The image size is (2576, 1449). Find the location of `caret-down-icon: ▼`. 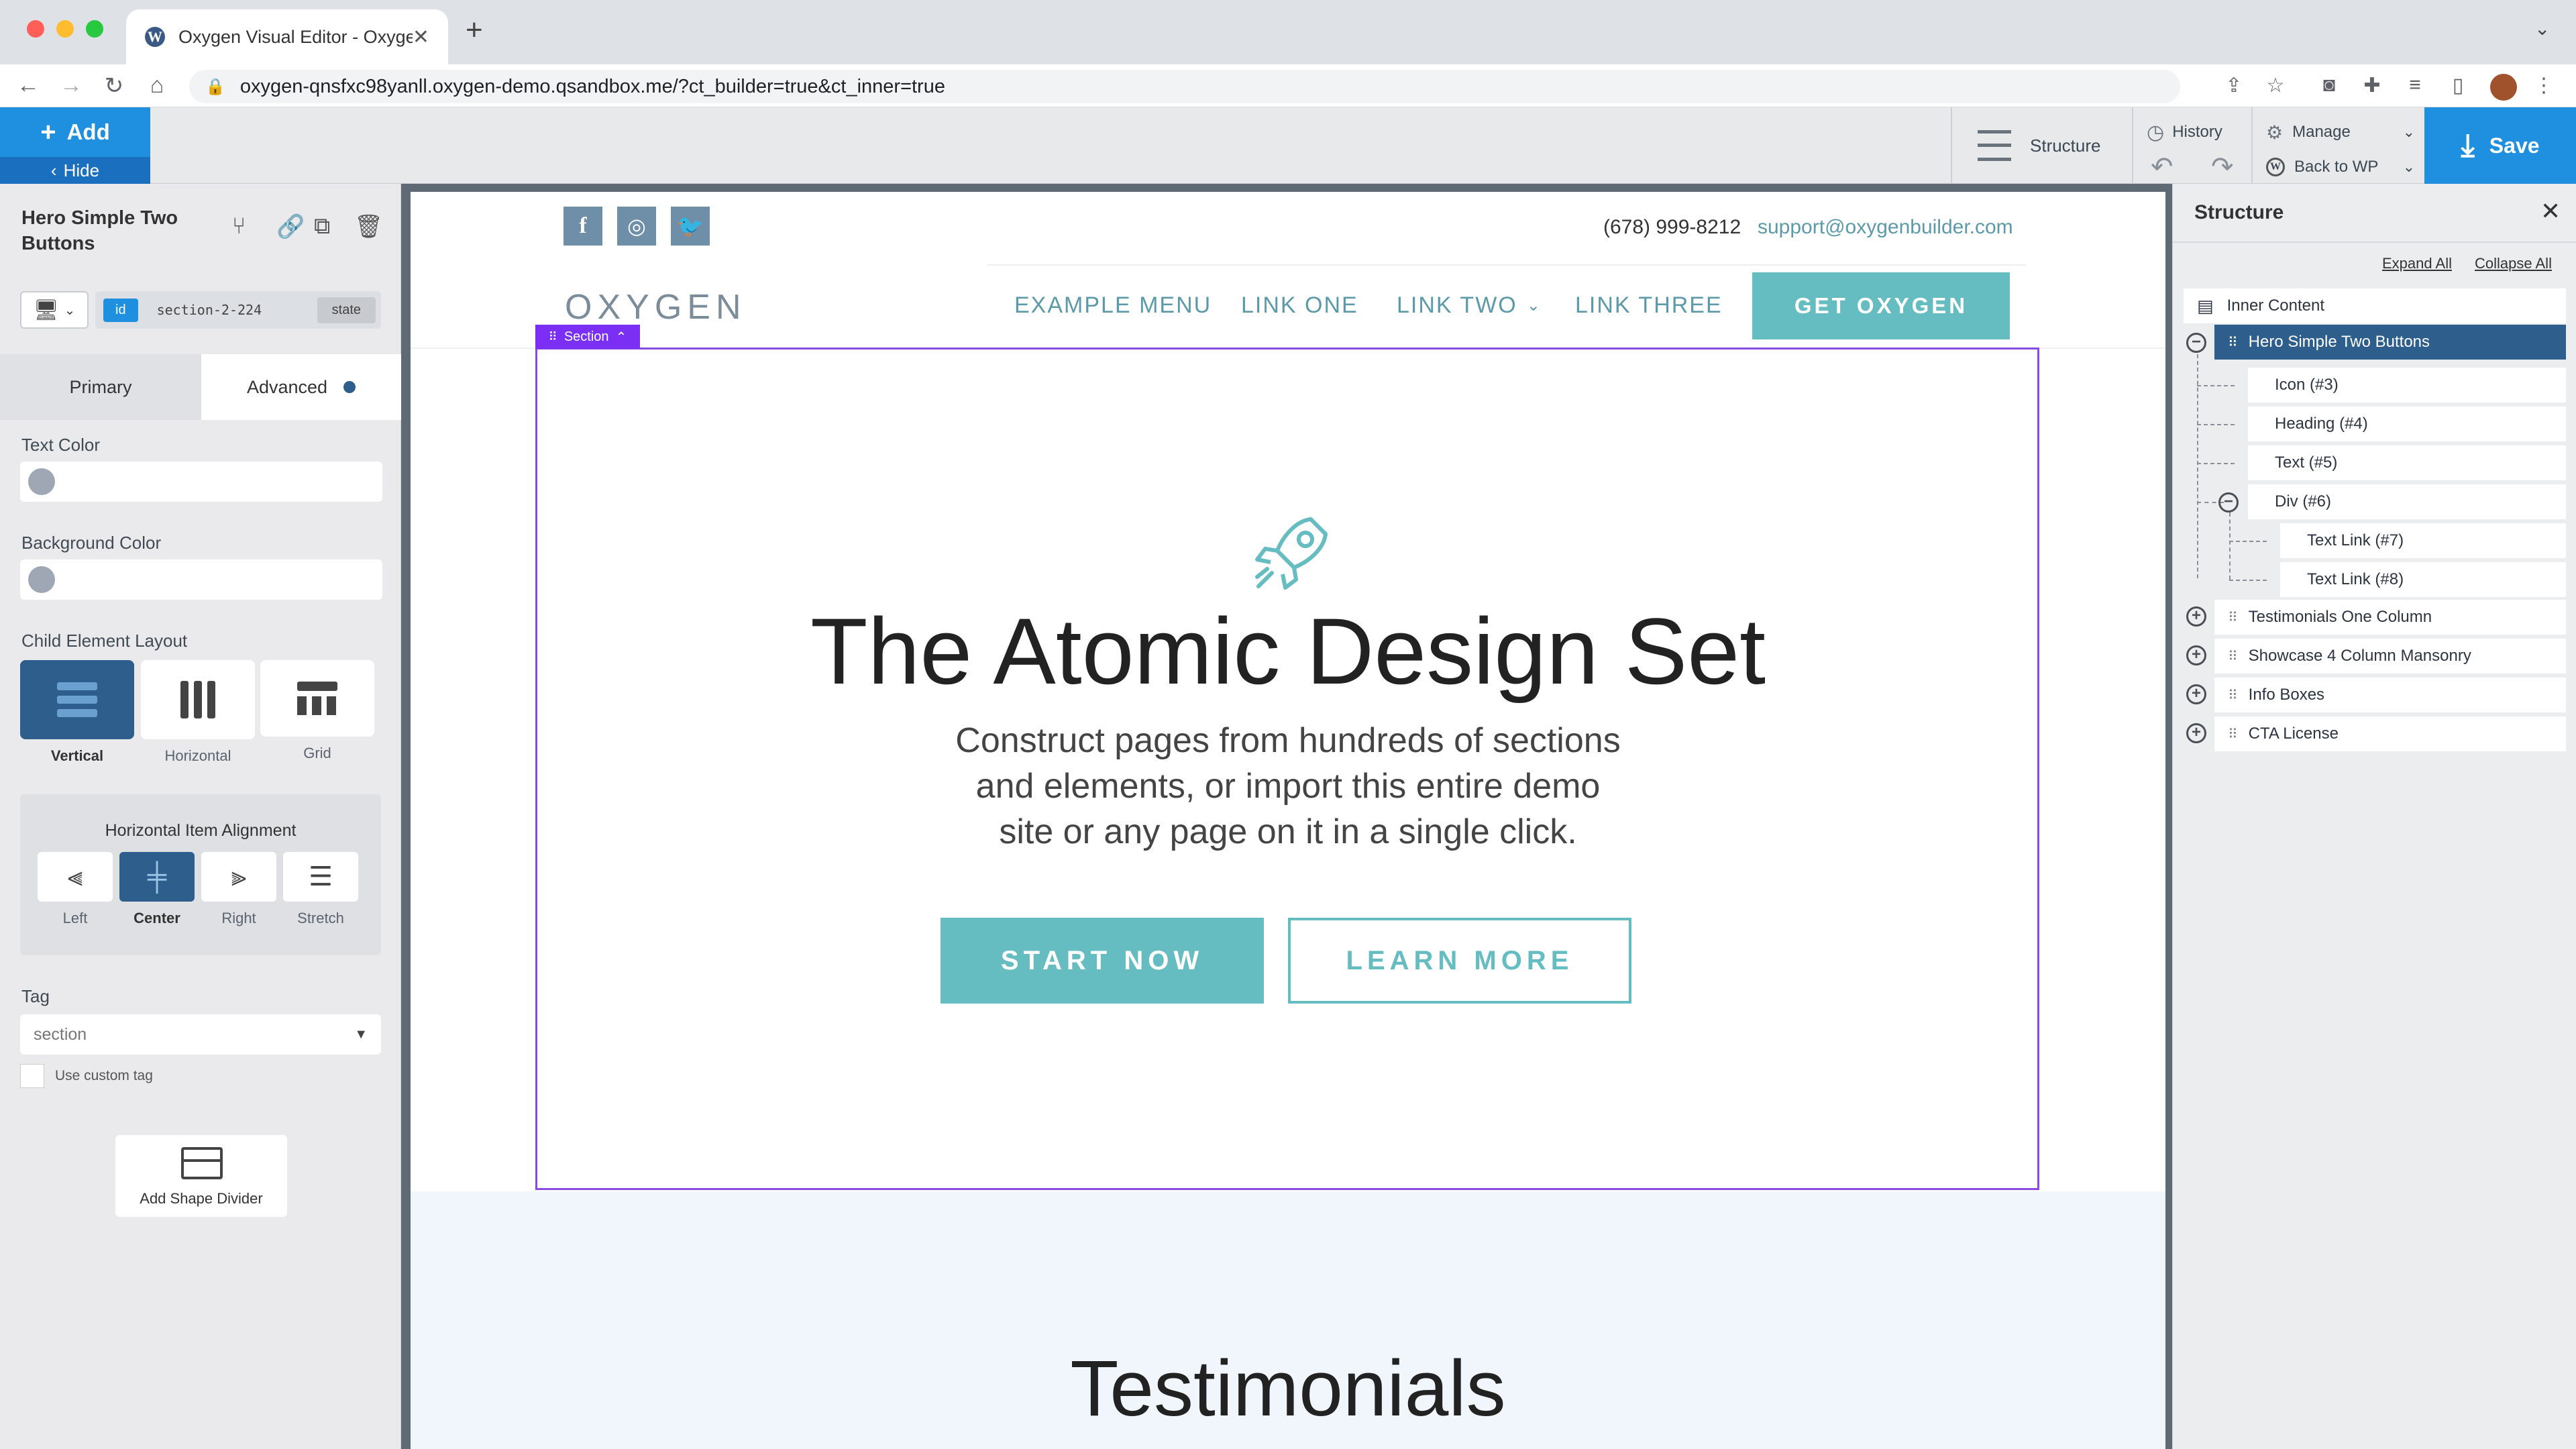

caret-down-icon: ▼ is located at coordinates (361, 1034).